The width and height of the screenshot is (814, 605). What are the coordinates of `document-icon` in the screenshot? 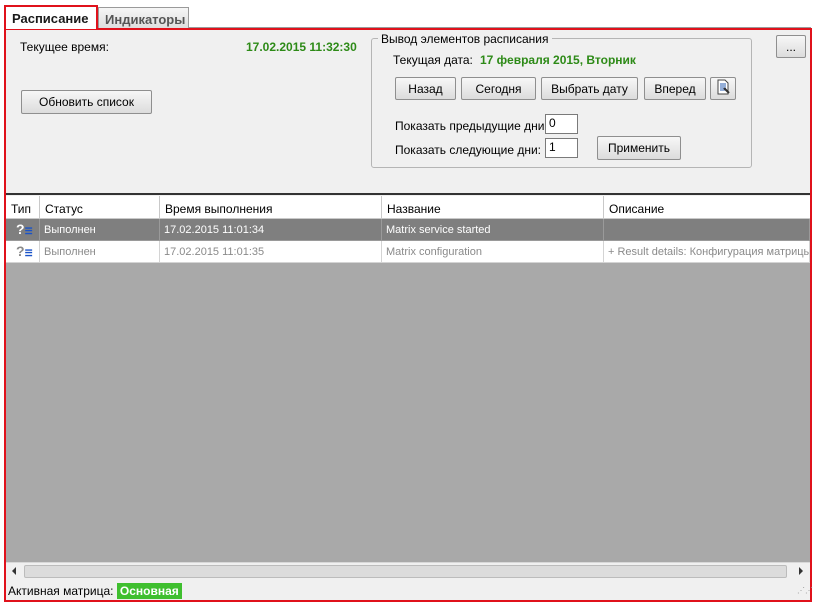 It's located at (723, 88).